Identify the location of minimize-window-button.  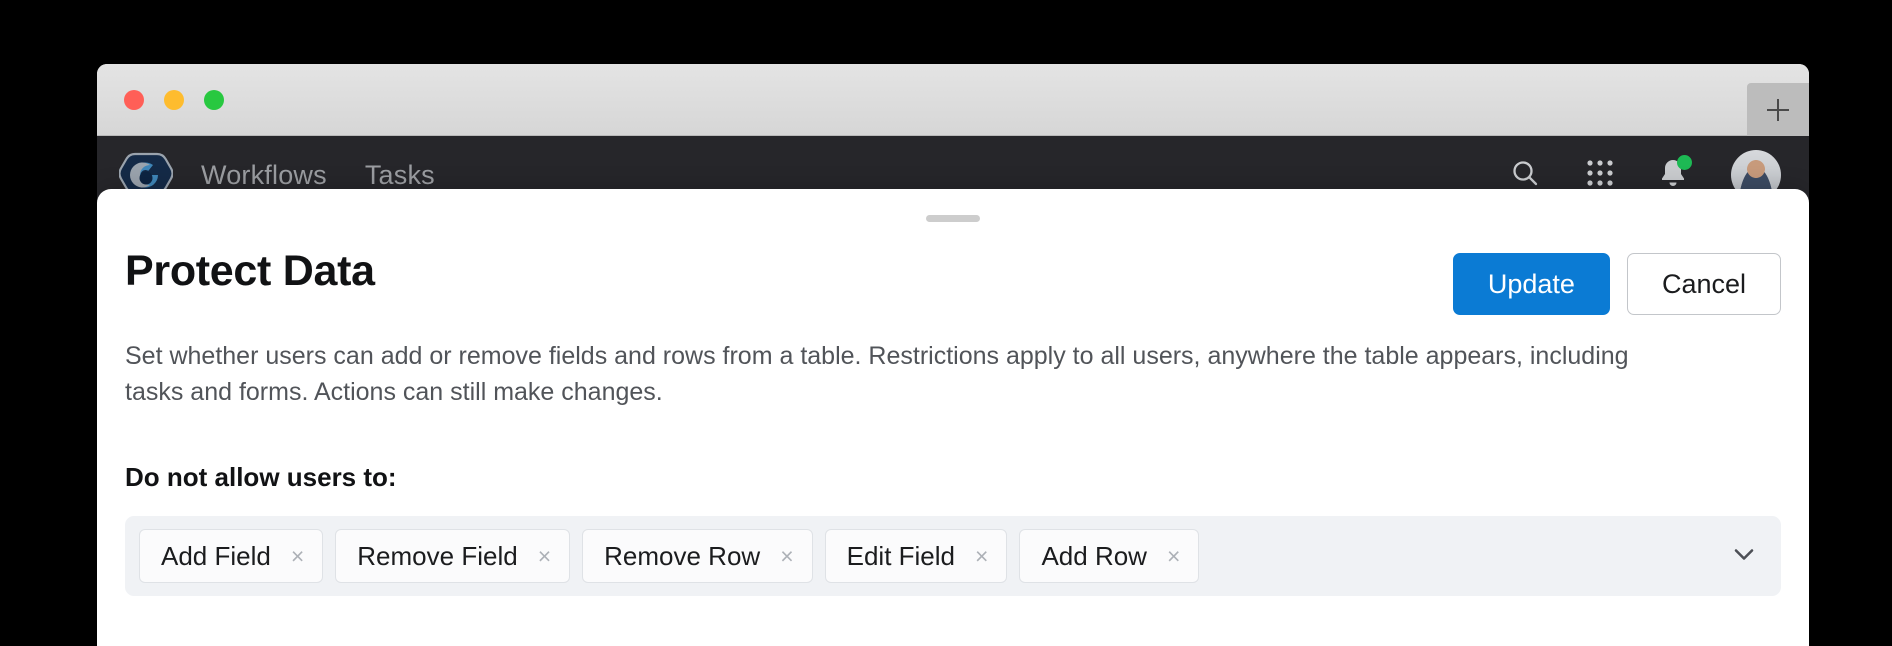
(174, 99).